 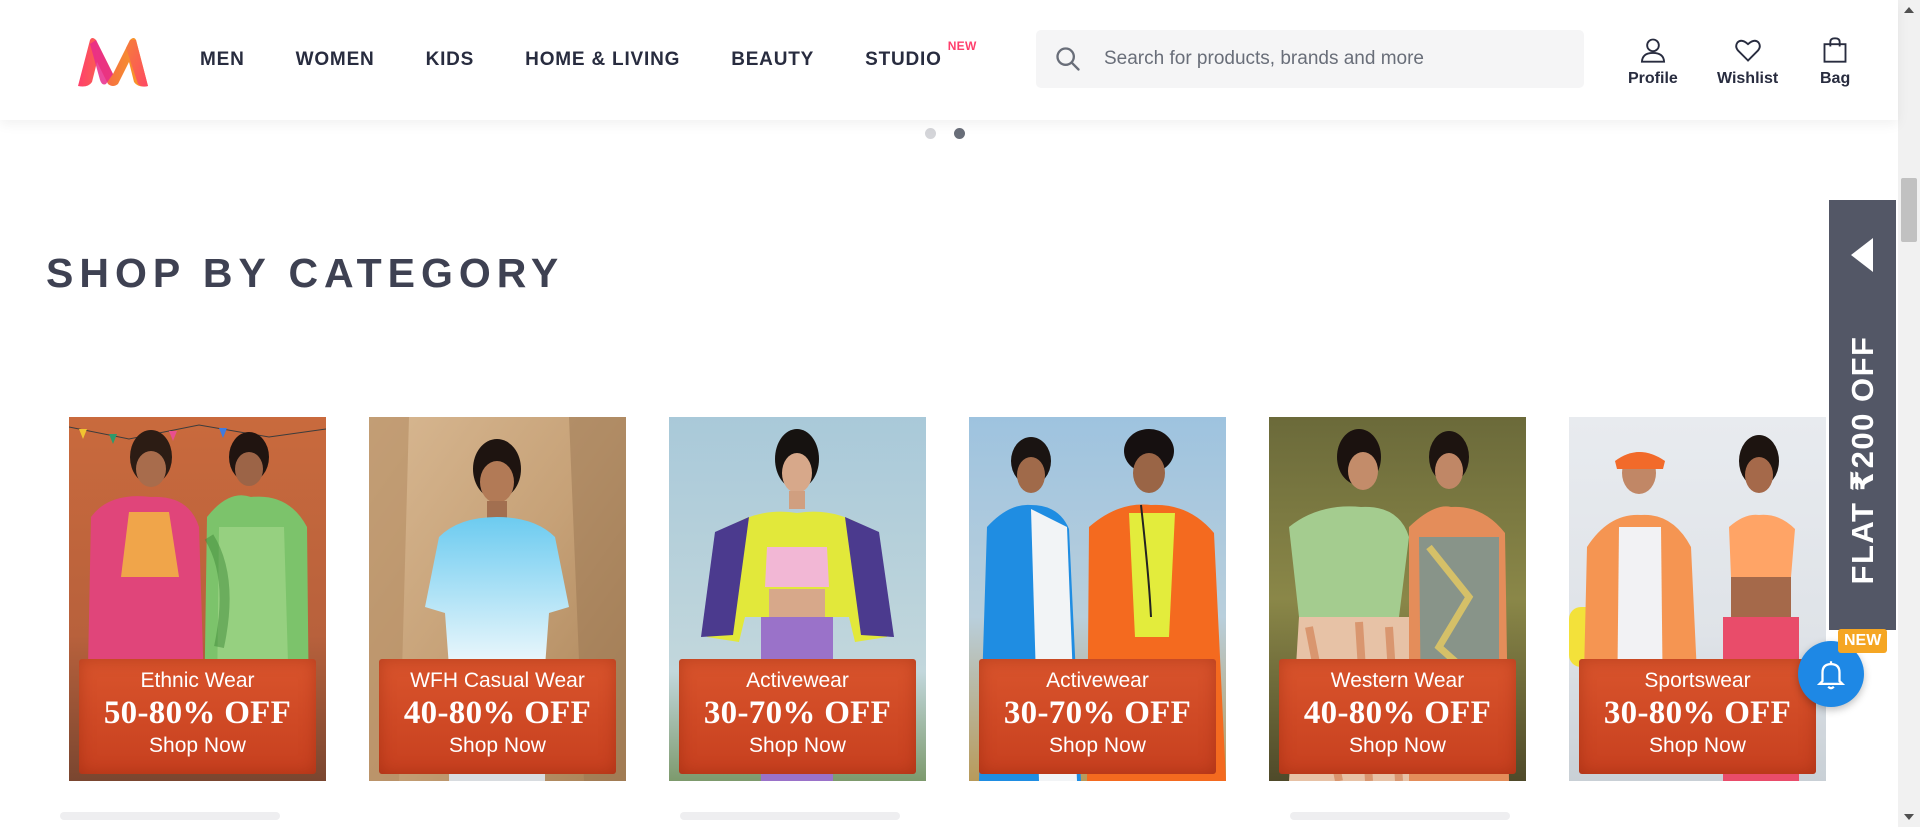 I want to click on nav-beauty-label: BEAUTY, so click(x=773, y=59).